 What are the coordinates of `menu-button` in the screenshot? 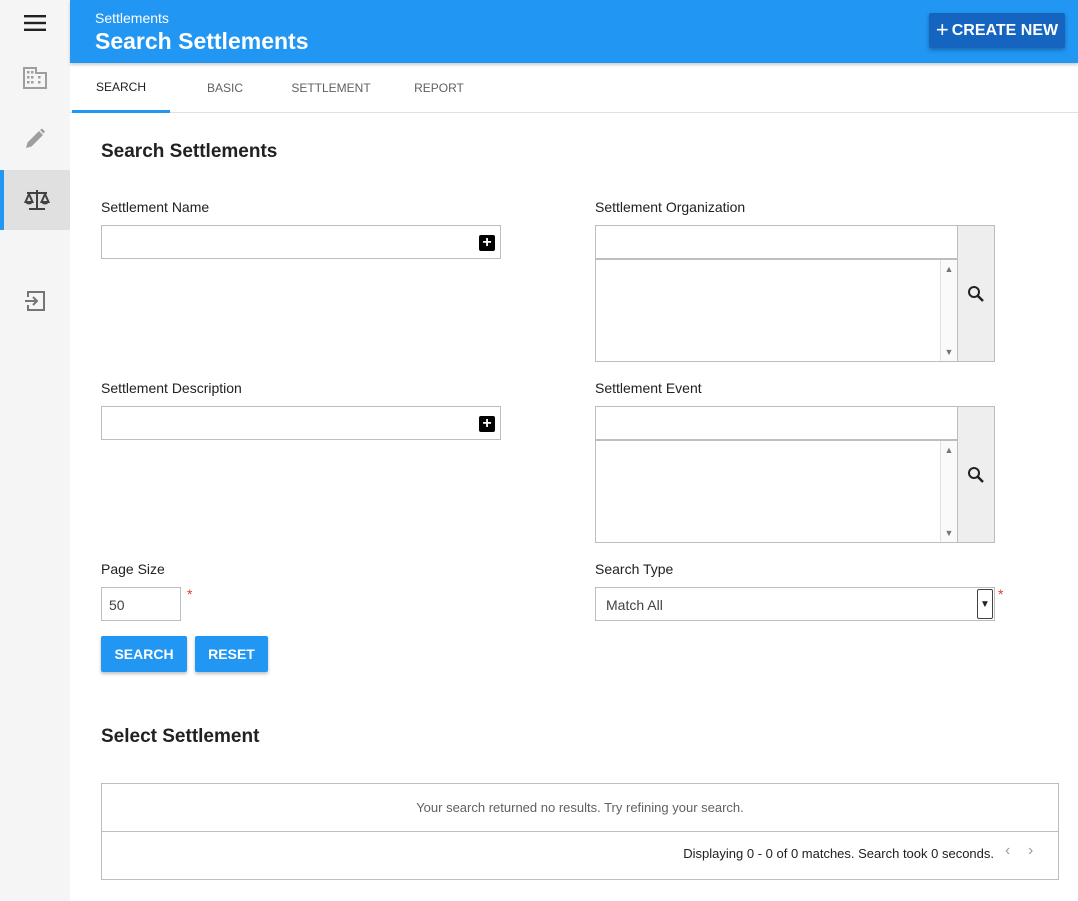 It's located at (35, 23).